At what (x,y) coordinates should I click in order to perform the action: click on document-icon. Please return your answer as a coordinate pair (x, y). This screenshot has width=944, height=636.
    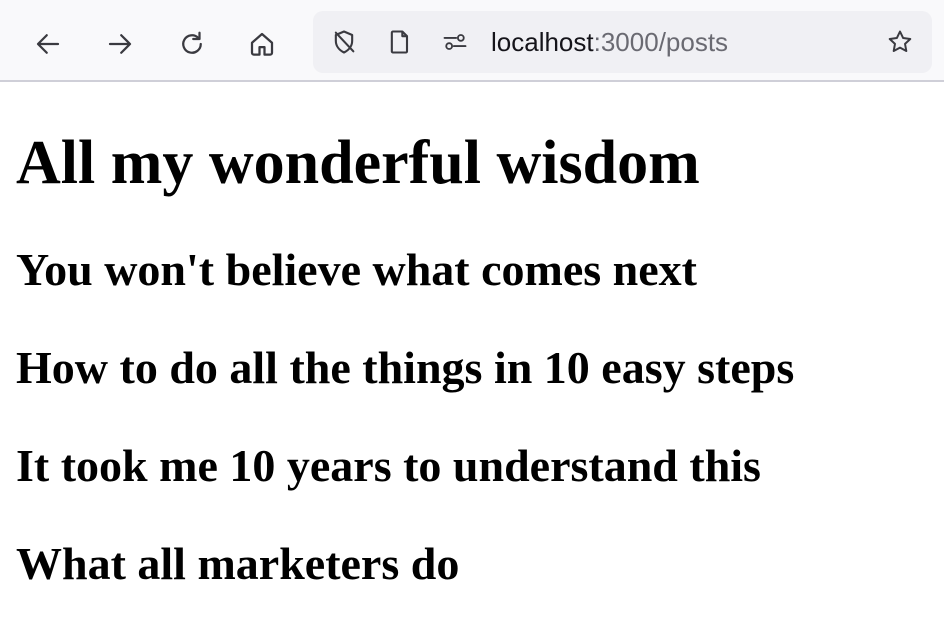
    Looking at the image, I should click on (399, 42).